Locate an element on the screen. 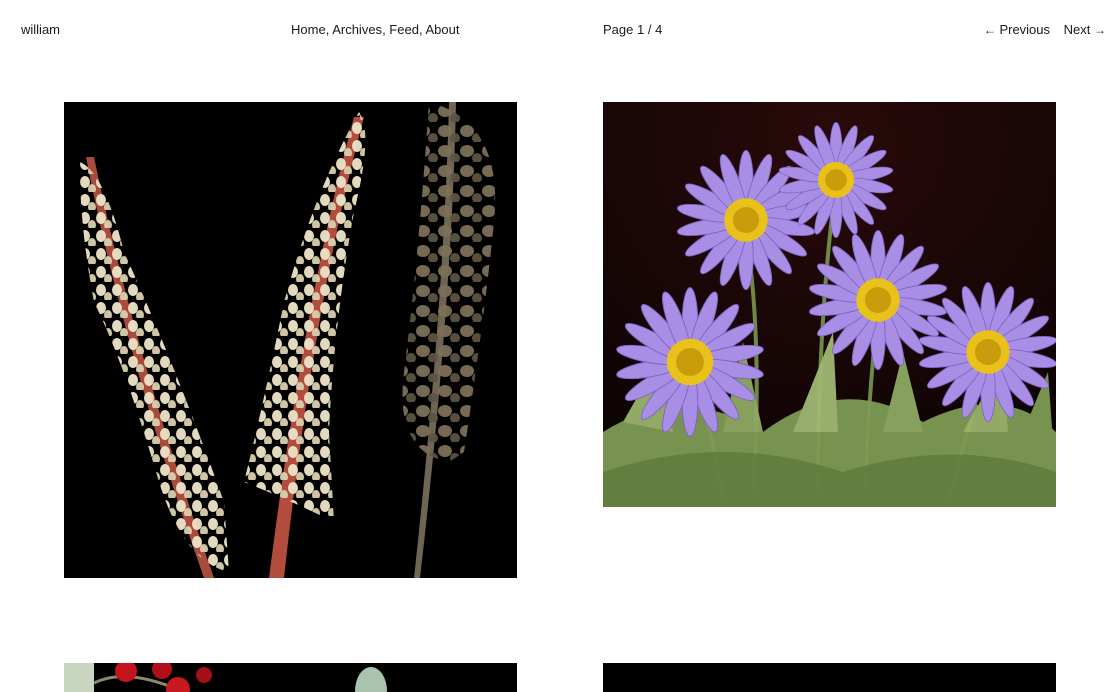 The height and width of the screenshot is (692, 1120). page-indicator: Page 1 / 4 is located at coordinates (632, 29).